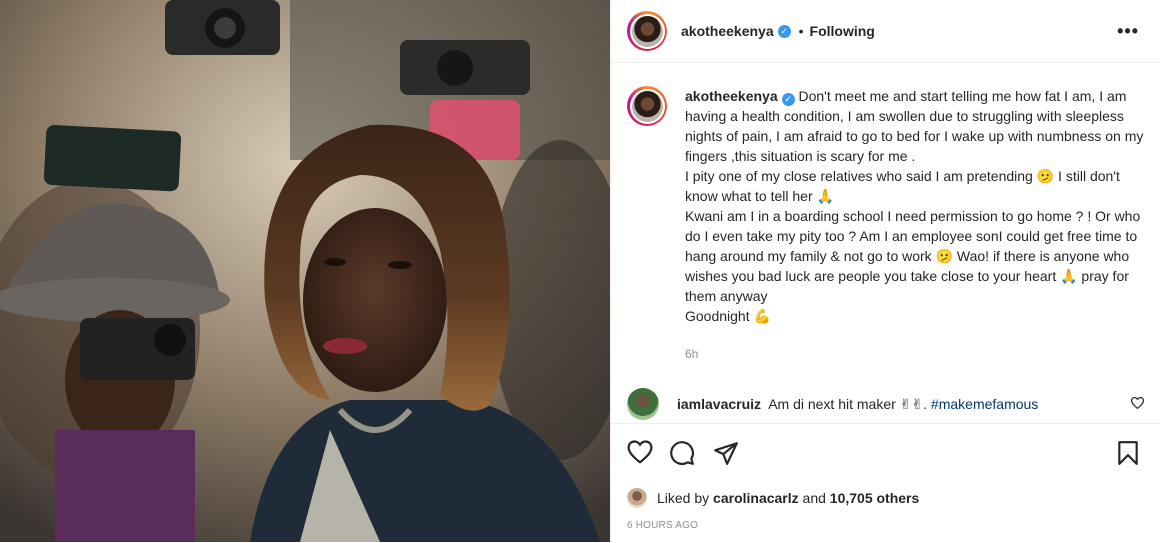  I want to click on comment-icon, so click(682, 453).